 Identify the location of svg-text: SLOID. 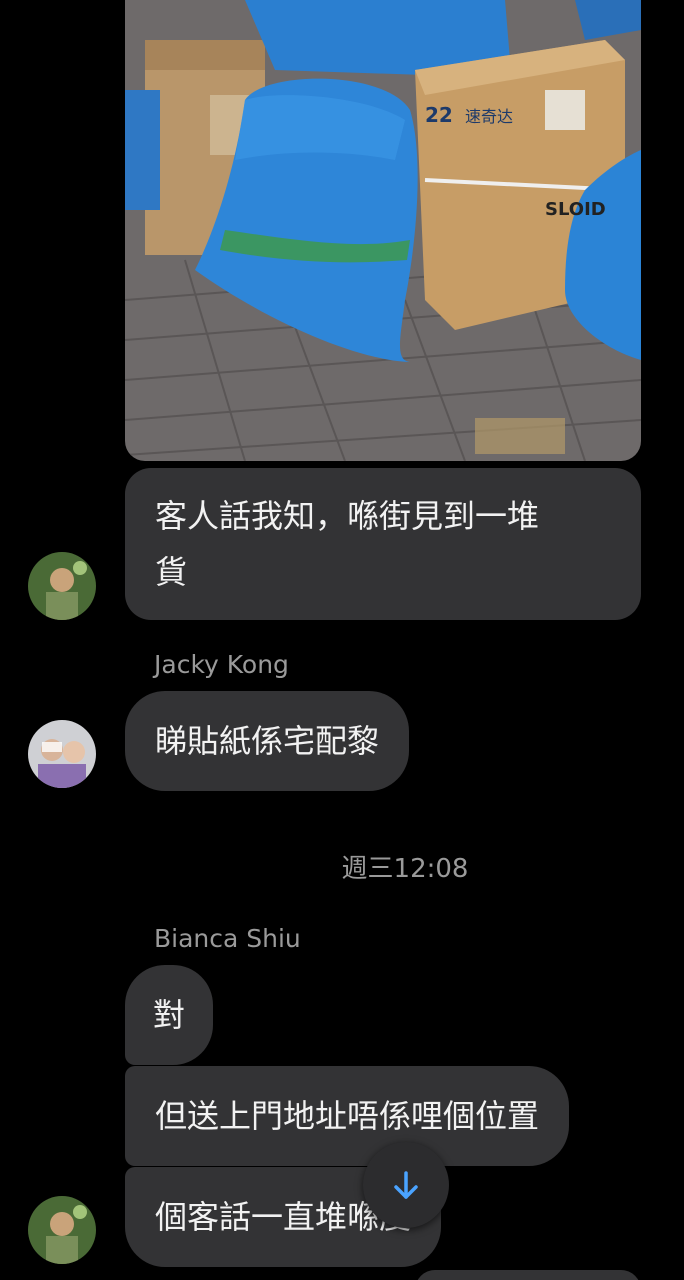
(575, 209).